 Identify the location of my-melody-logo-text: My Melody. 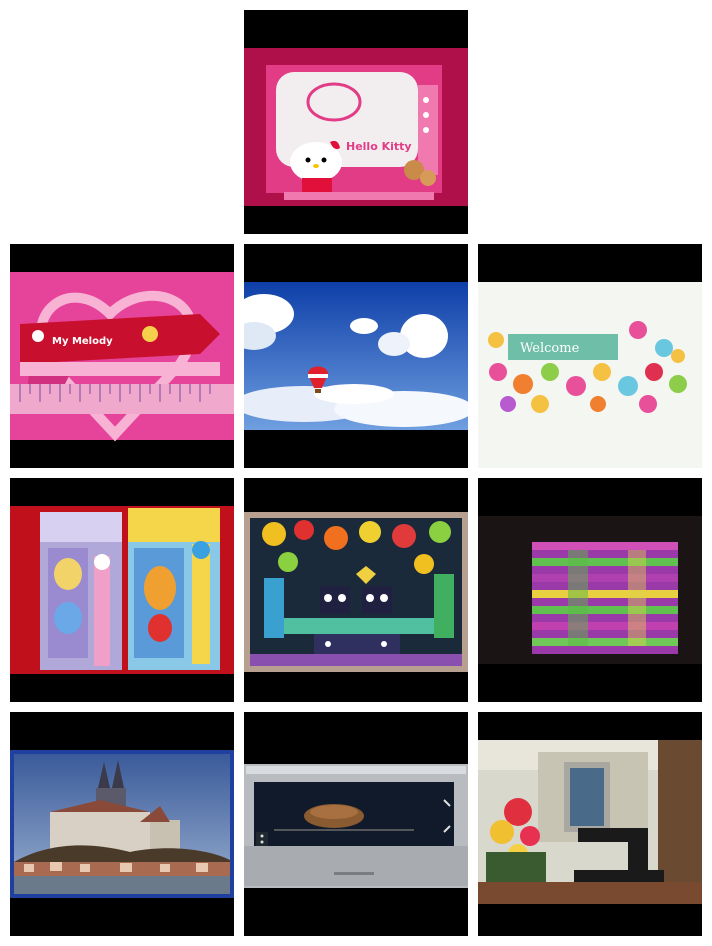
(82, 341).